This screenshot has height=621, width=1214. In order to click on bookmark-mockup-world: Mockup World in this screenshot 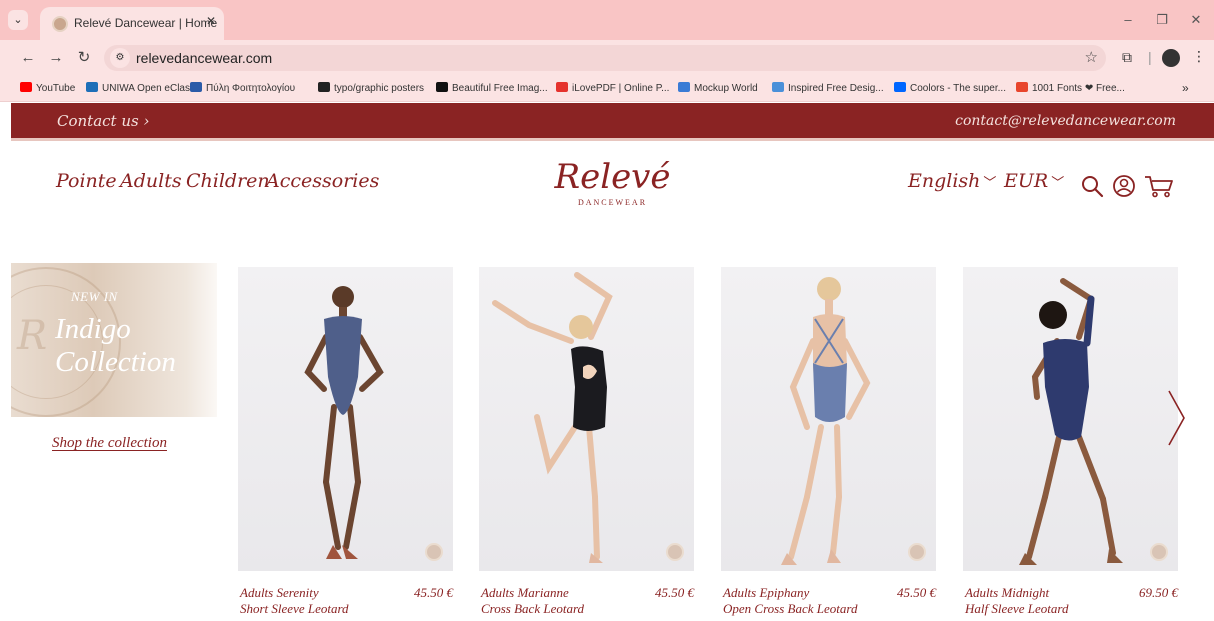, I will do `click(718, 89)`.